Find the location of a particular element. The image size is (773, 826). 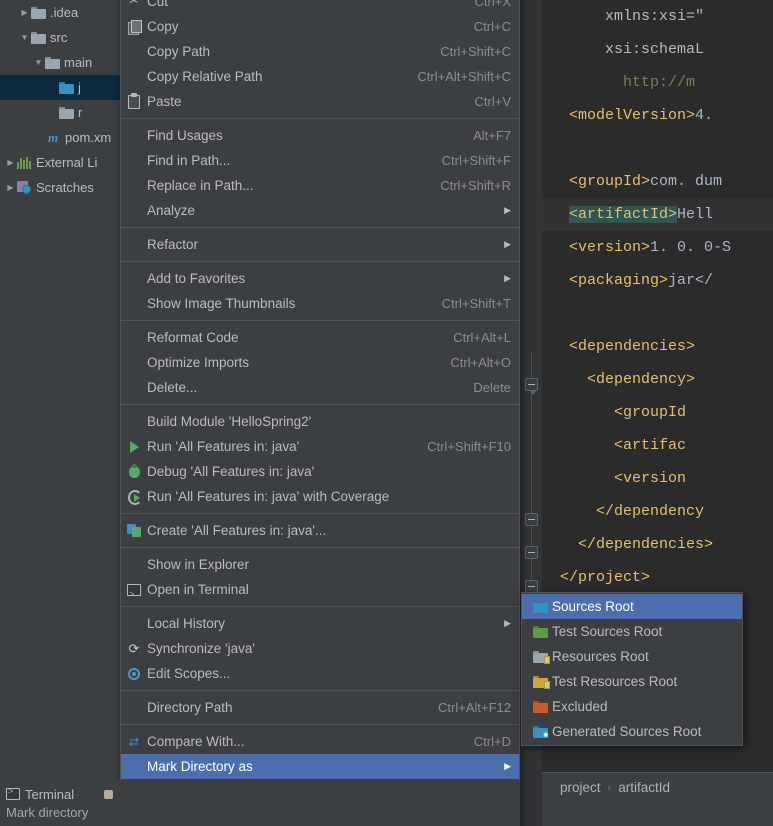

code-line: <version>1. 0. 0-S is located at coordinates (657, 247).